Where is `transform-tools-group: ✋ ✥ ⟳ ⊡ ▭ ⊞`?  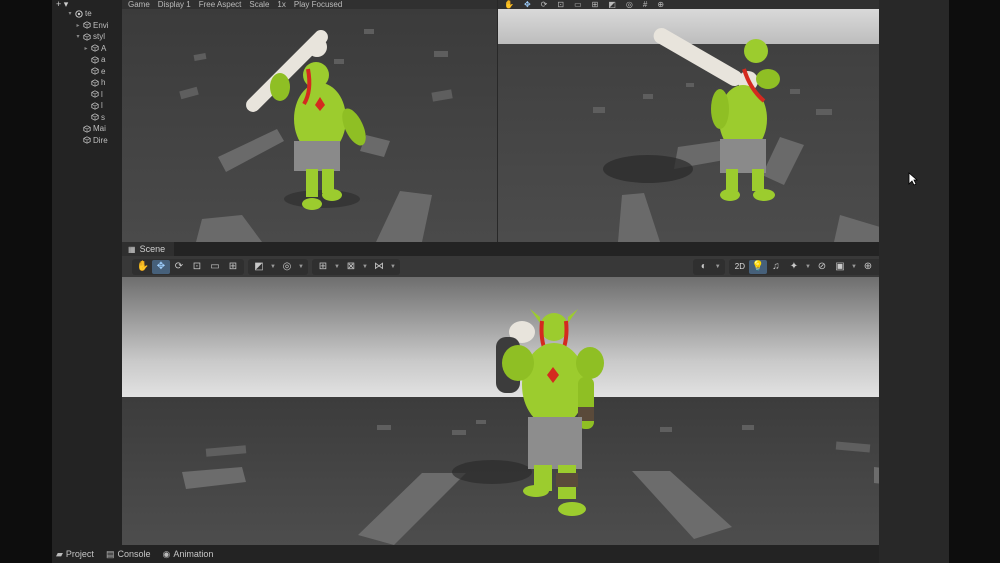 transform-tools-group: ✋ ✥ ⟳ ⊡ ▭ ⊞ is located at coordinates (188, 266).